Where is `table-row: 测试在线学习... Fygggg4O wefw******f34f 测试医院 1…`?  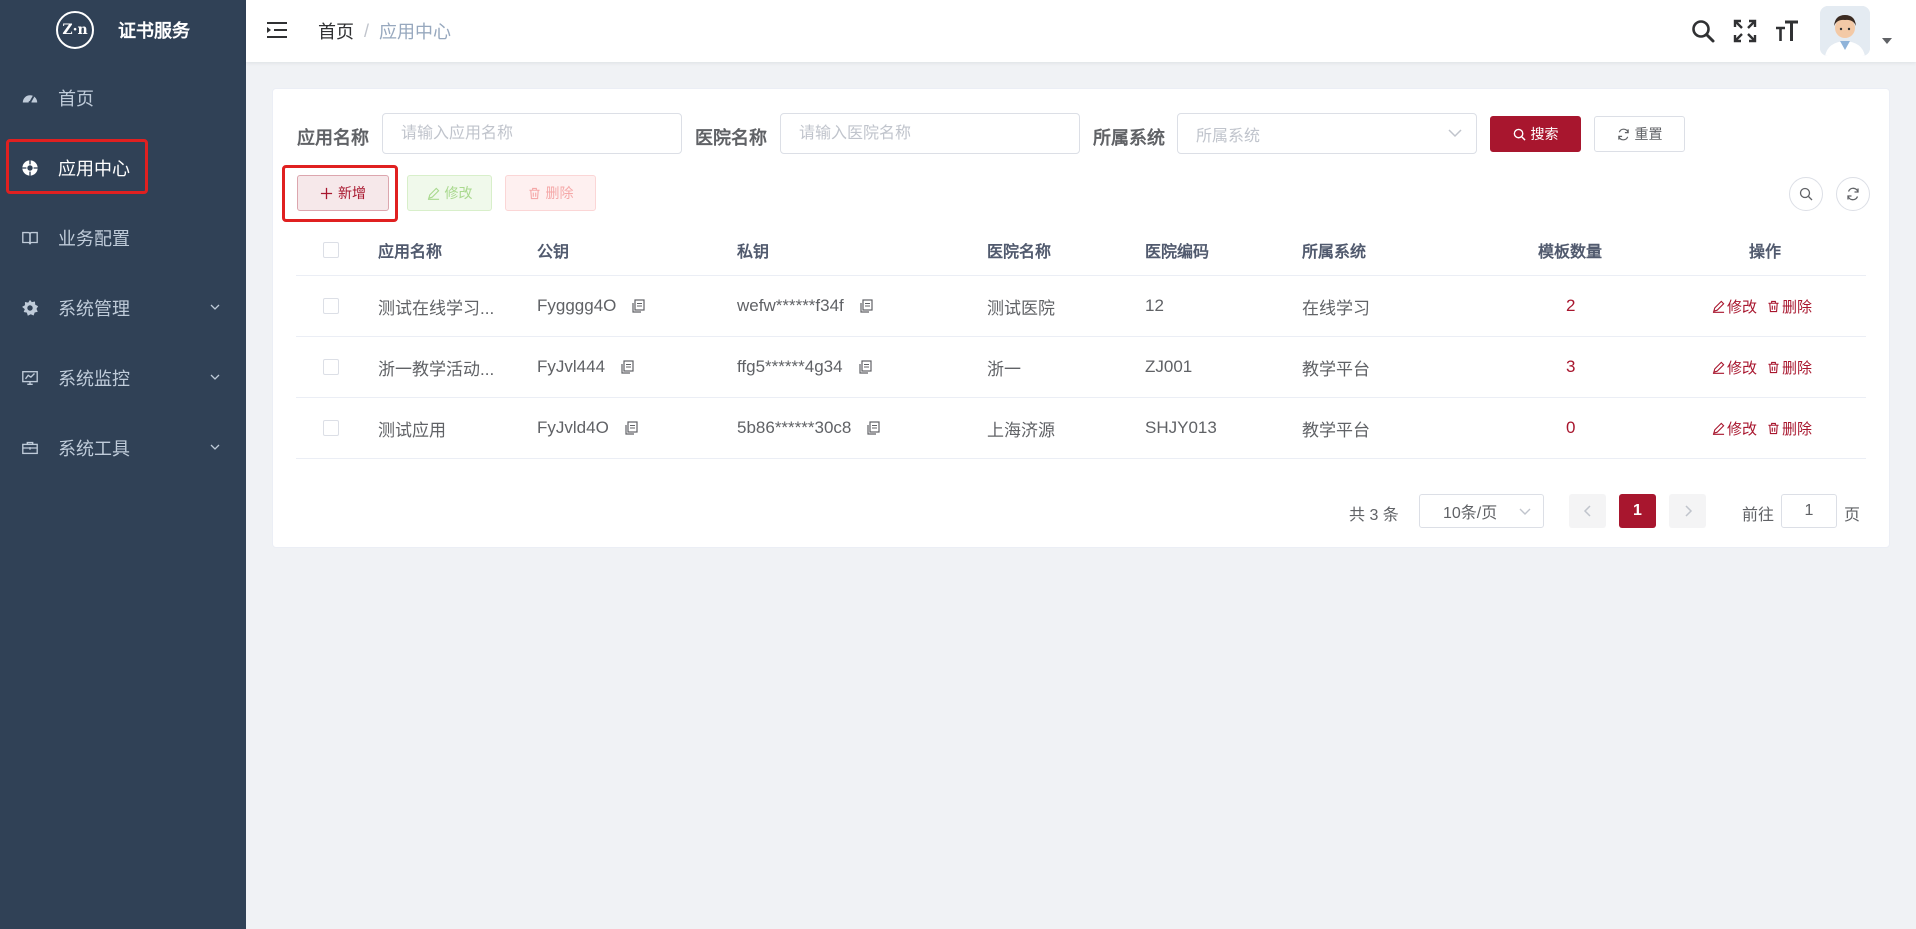
table-row: 测试在线学习... Fygggg4O wefw******f34f 测试医院 1… is located at coordinates (1081, 306).